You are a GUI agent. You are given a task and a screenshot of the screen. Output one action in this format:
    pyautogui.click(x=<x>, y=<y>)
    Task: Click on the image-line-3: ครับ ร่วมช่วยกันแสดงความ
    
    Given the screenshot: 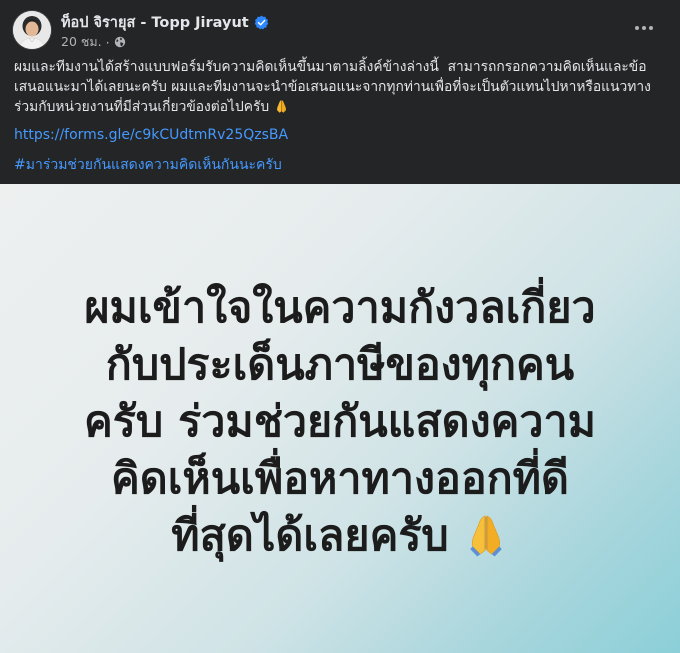 What is the action you would take?
    pyautogui.click(x=340, y=422)
    